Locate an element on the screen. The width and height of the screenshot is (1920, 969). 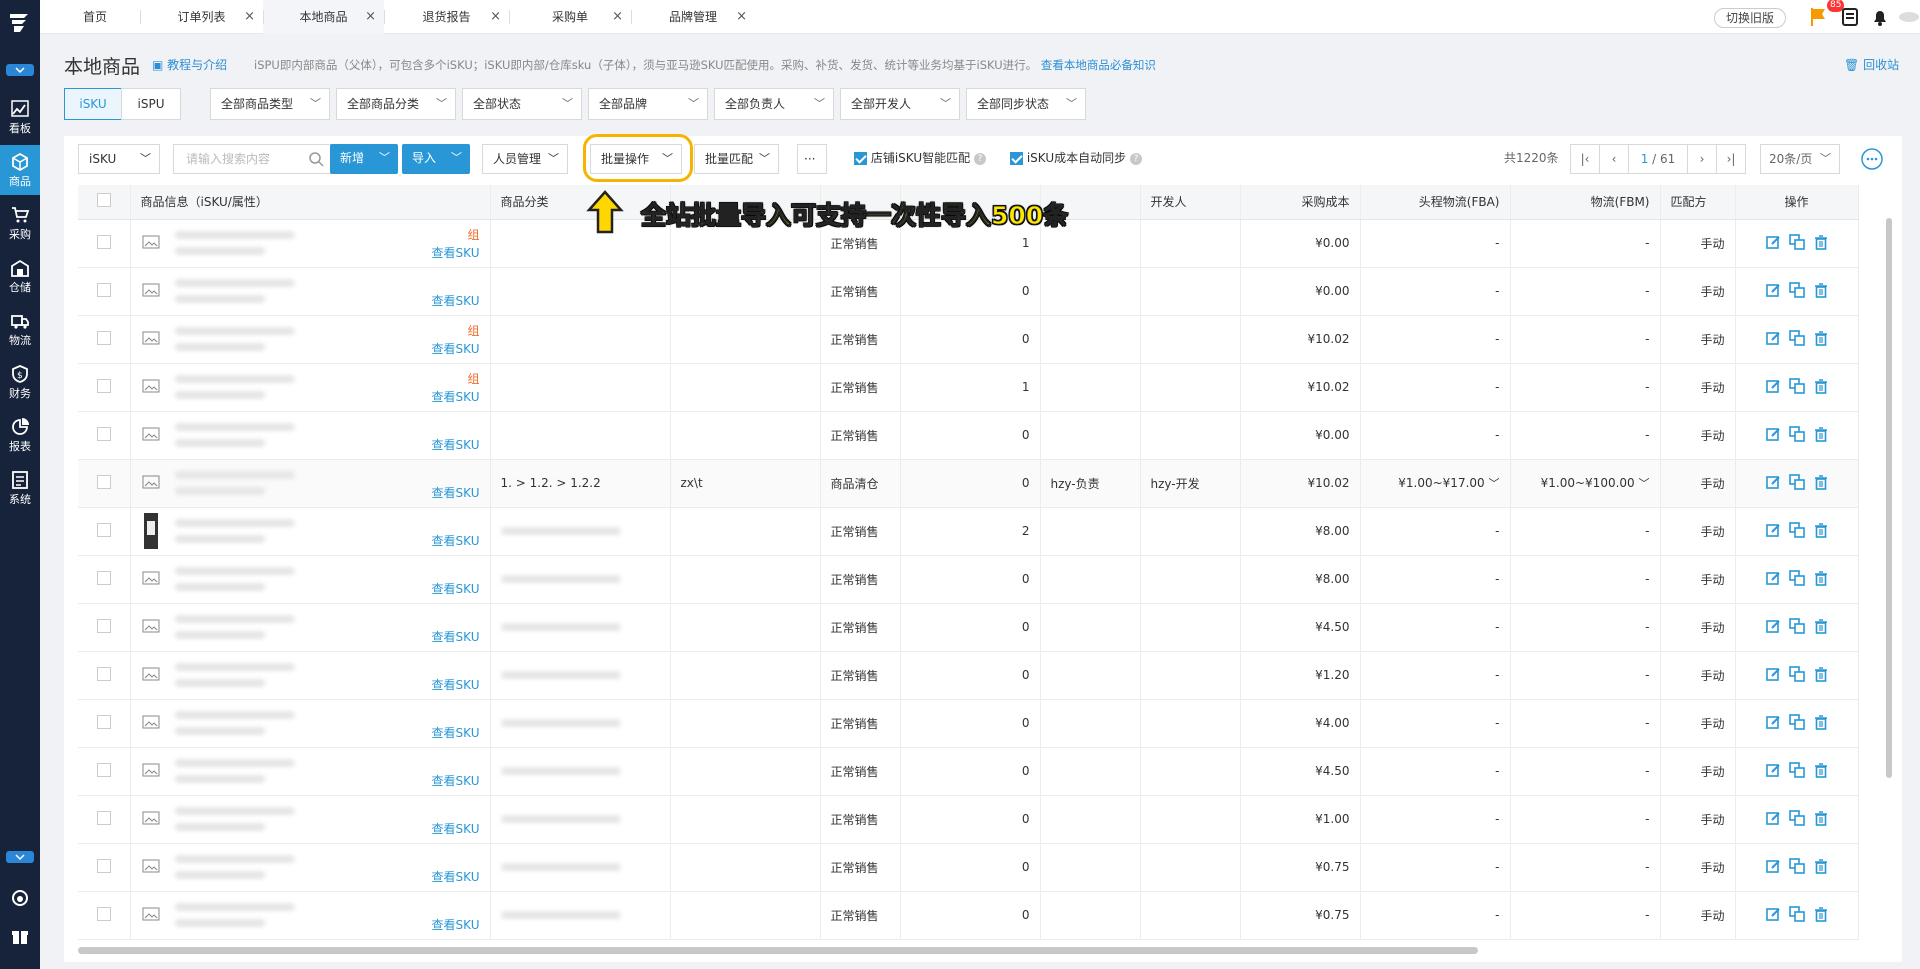
seg-isku: iSKU is located at coordinates (93, 104).